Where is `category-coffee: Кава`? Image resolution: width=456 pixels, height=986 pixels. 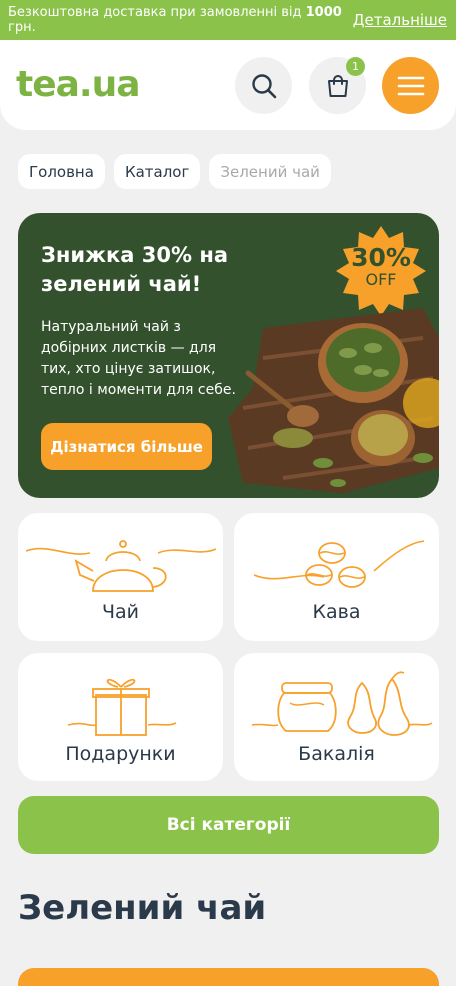
category-coffee: Кава is located at coordinates (336, 577).